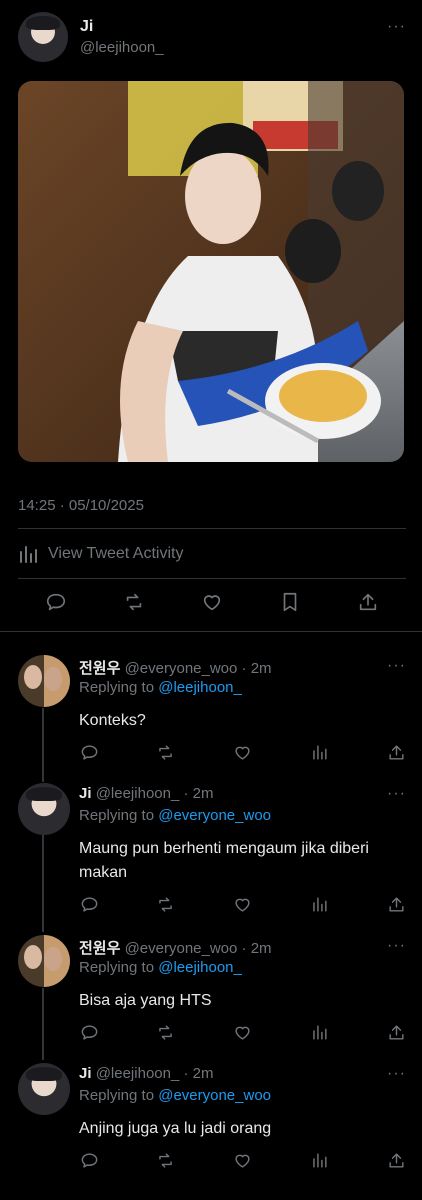  What do you see at coordinates (175, 1128) in the screenshot?
I see `reply-text: Anjing juga ya lu jadi orang` at bounding box center [175, 1128].